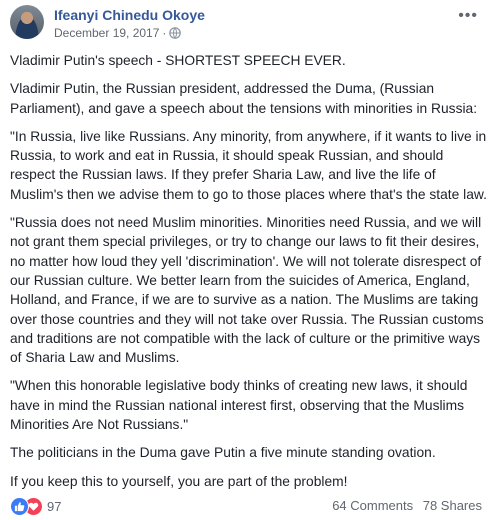  Describe the element at coordinates (19, 506) in the screenshot. I see `like-reaction-icon` at that location.